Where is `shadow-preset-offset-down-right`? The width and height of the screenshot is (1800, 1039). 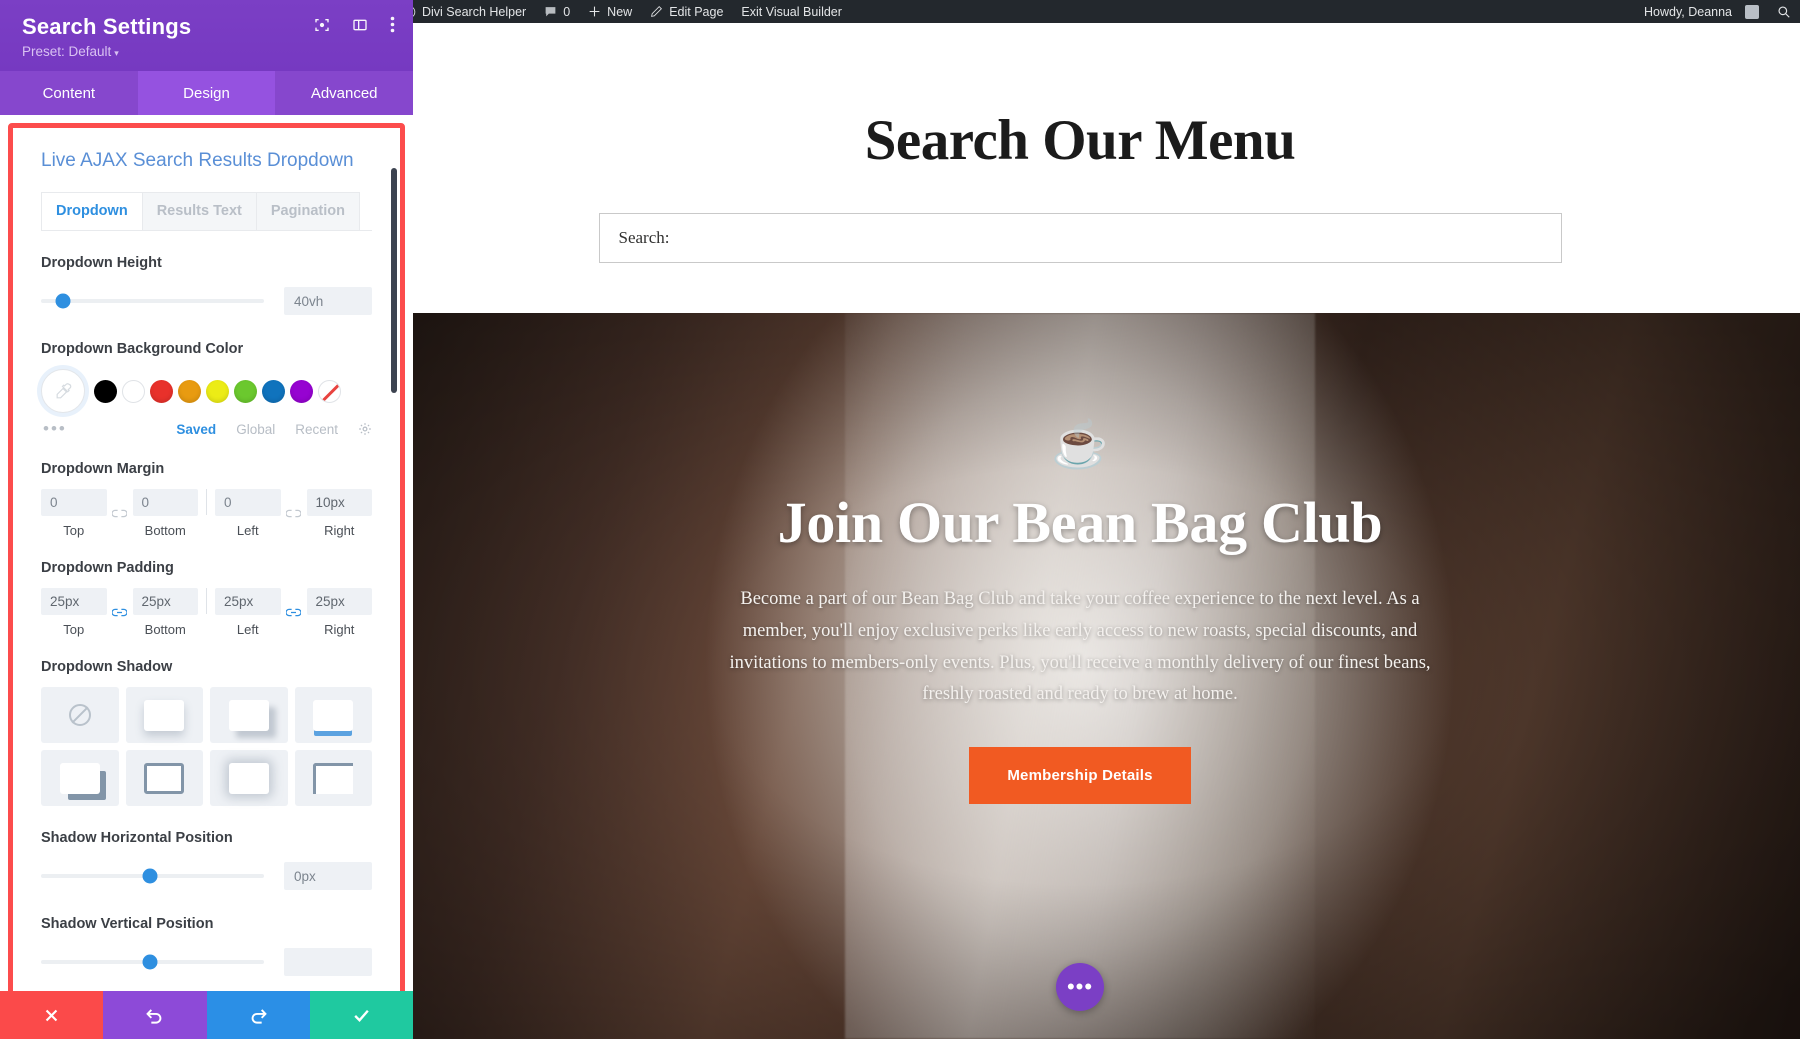 shadow-preset-offset-down-right is located at coordinates (249, 715).